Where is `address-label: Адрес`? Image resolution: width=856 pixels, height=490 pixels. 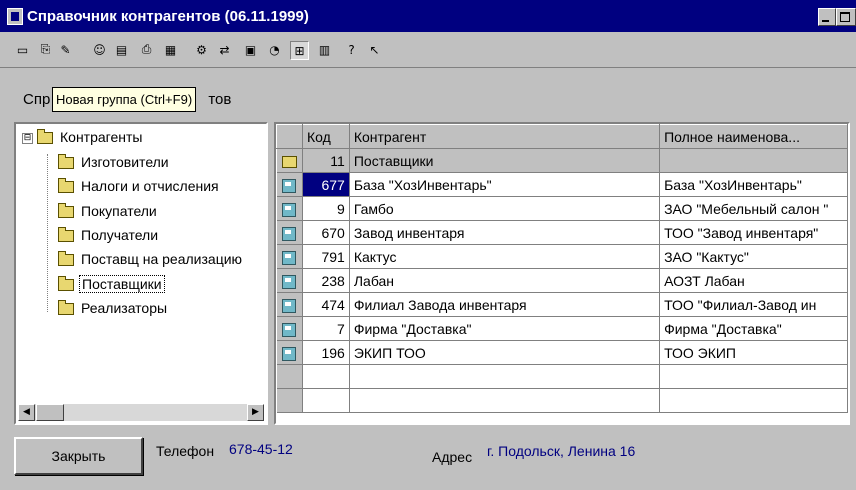
address-label: Адрес is located at coordinates (452, 457).